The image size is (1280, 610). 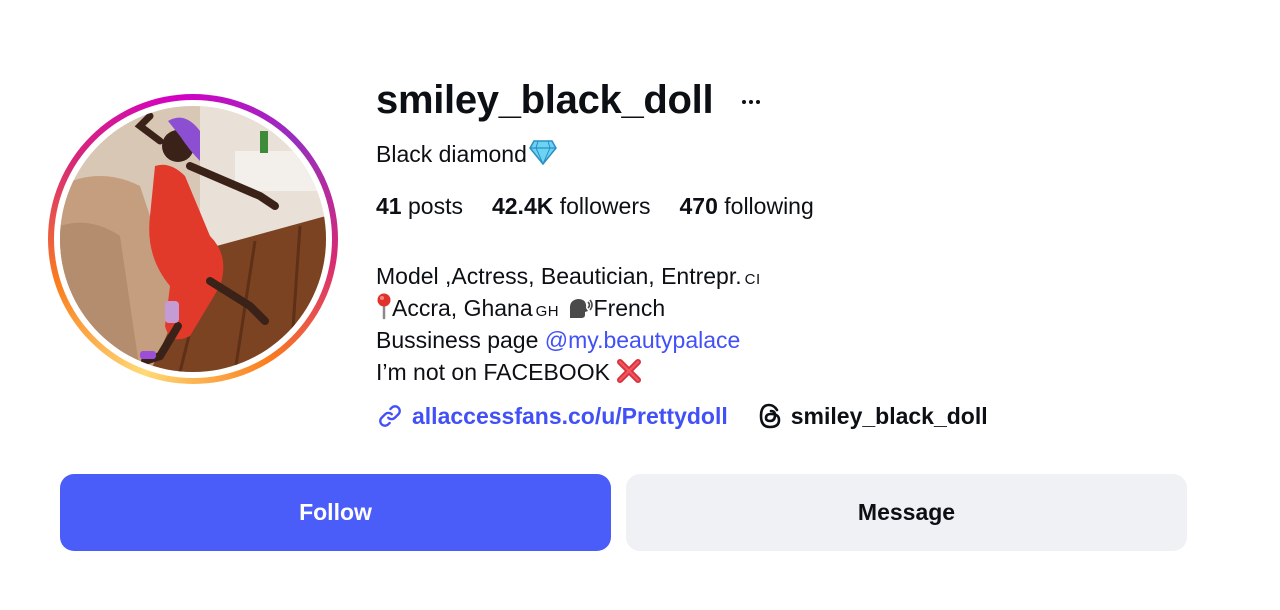 What do you see at coordinates (493, 372) in the screenshot?
I see `bio-text: I’m not on FACEBOOK` at bounding box center [493, 372].